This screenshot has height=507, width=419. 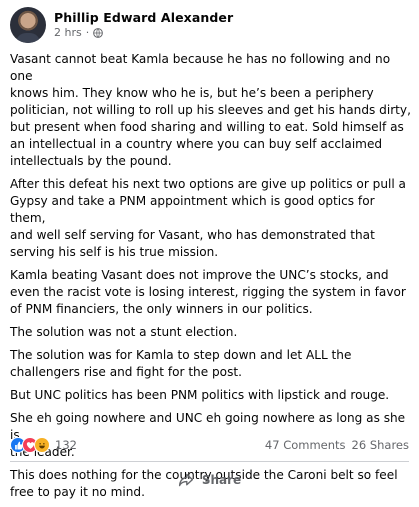 What do you see at coordinates (209, 445) in the screenshot?
I see `post-stats: 132 47 Comments 26 Shares` at bounding box center [209, 445].